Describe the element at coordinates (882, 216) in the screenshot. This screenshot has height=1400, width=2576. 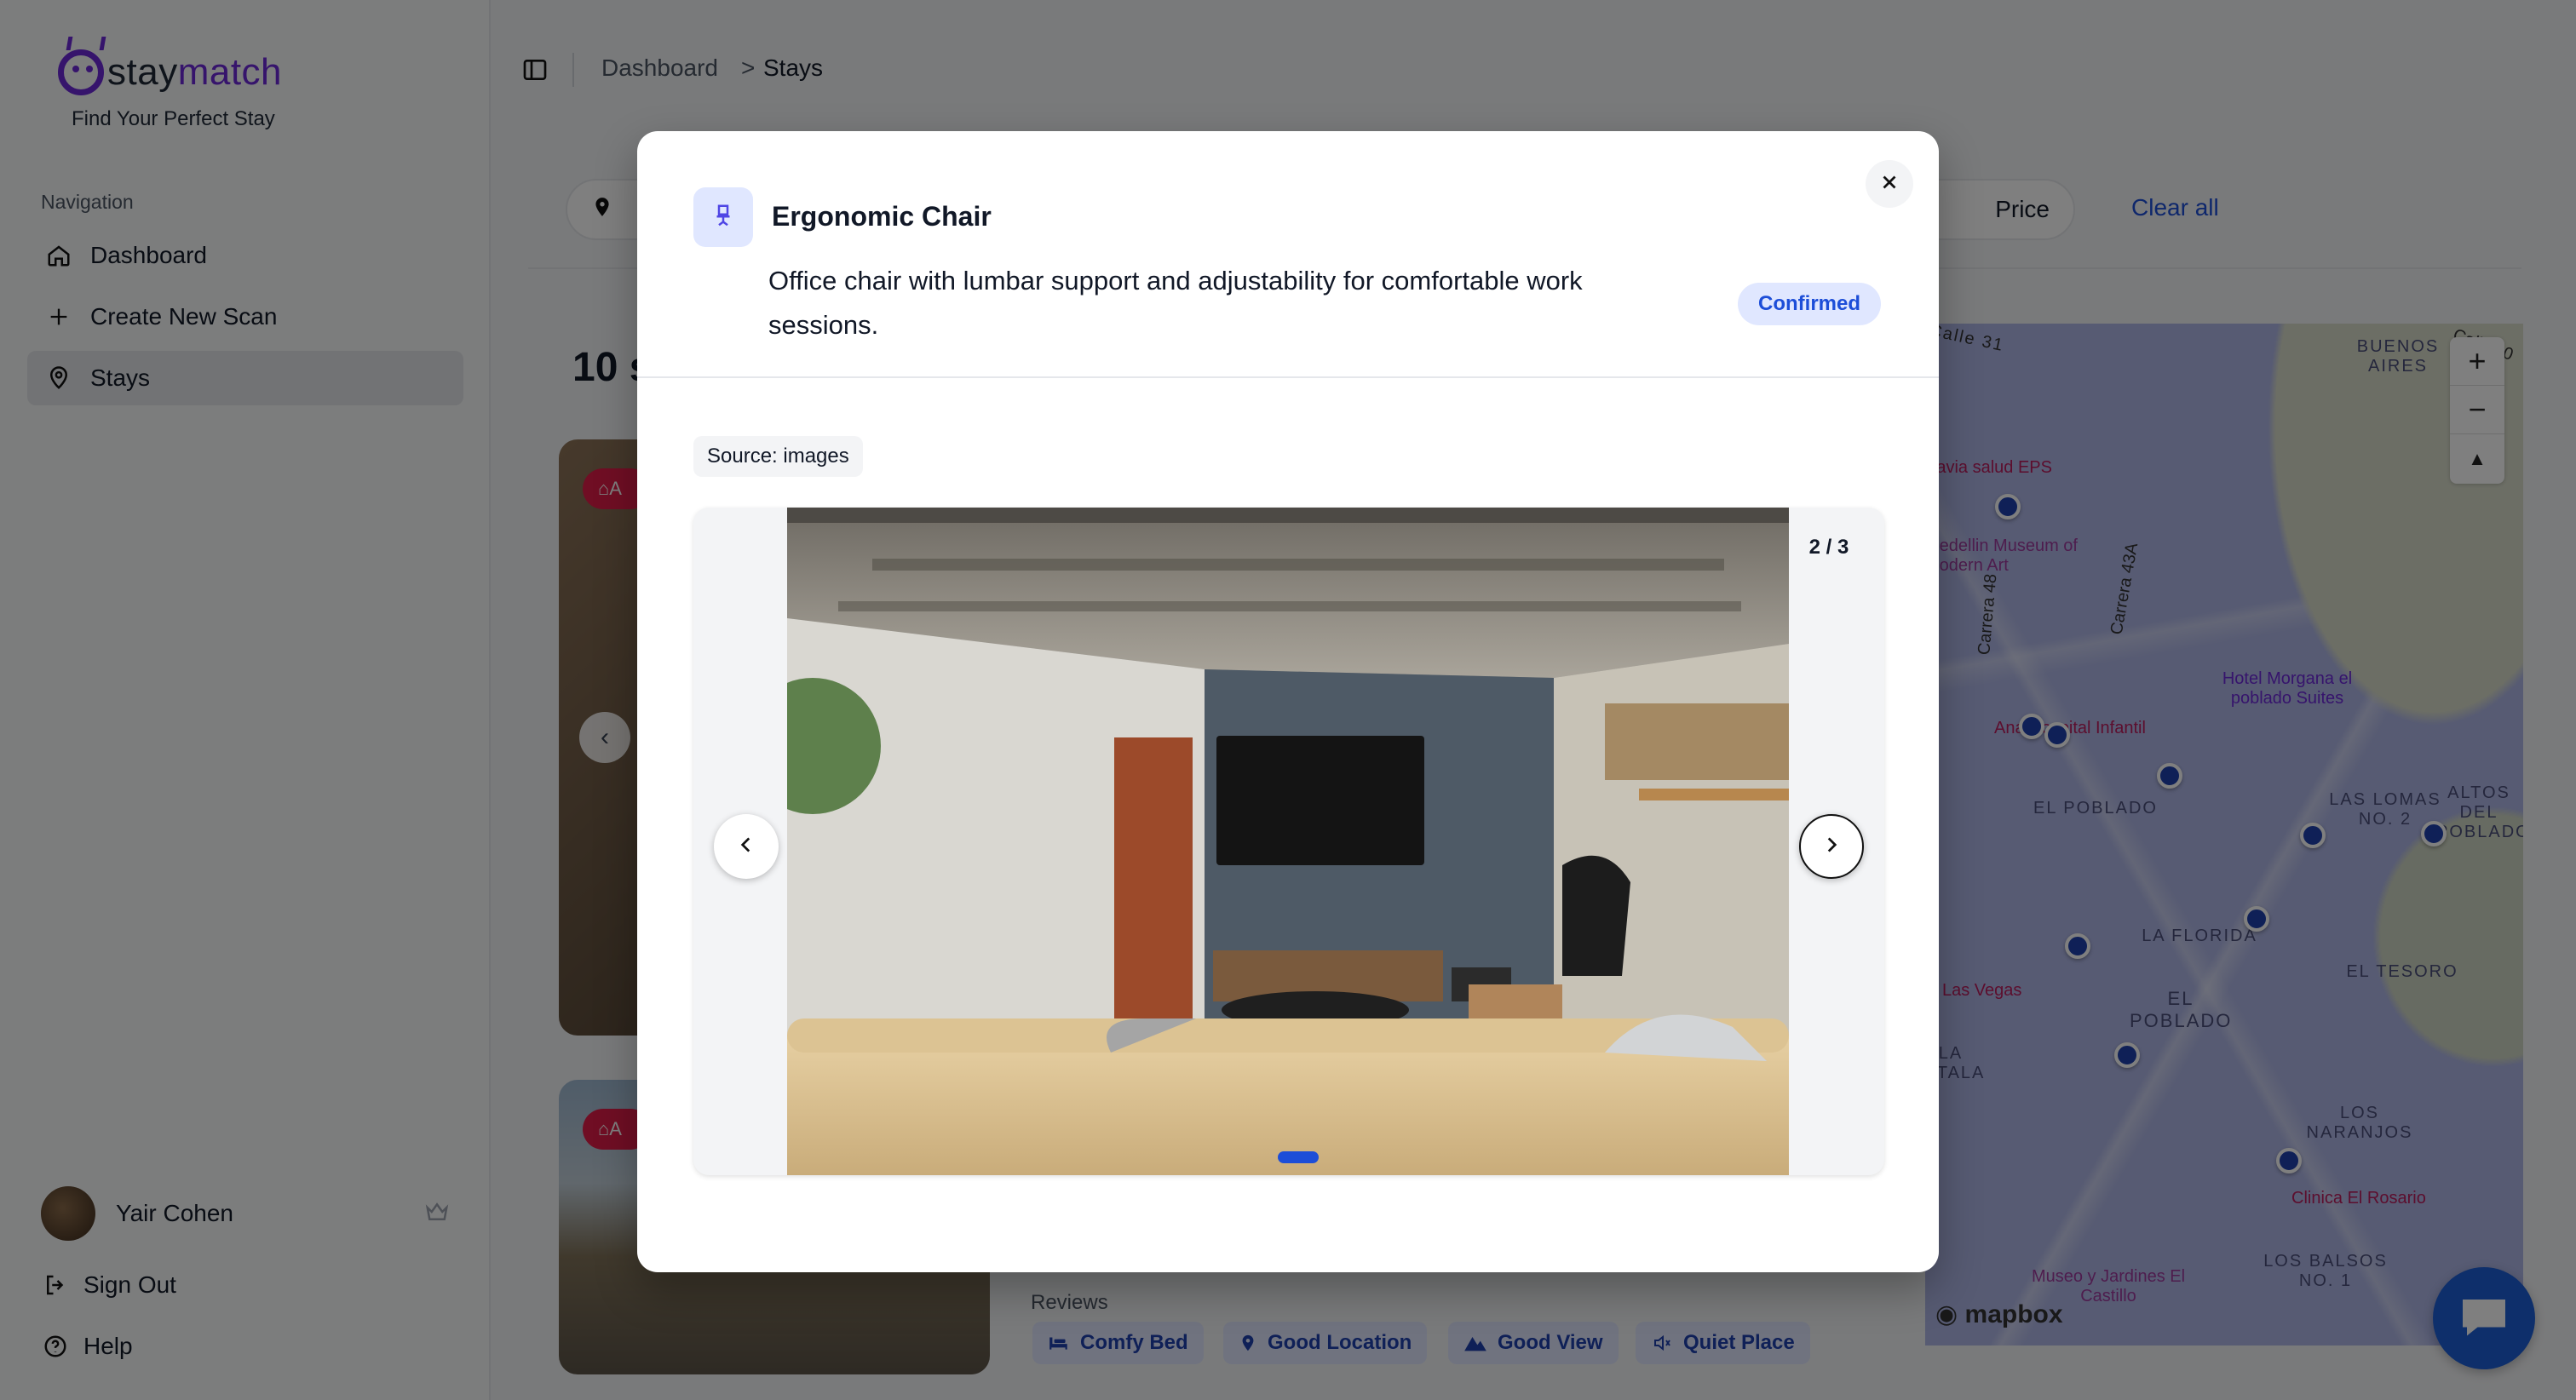
I see `modal-title: Ergonomic Chair` at that location.